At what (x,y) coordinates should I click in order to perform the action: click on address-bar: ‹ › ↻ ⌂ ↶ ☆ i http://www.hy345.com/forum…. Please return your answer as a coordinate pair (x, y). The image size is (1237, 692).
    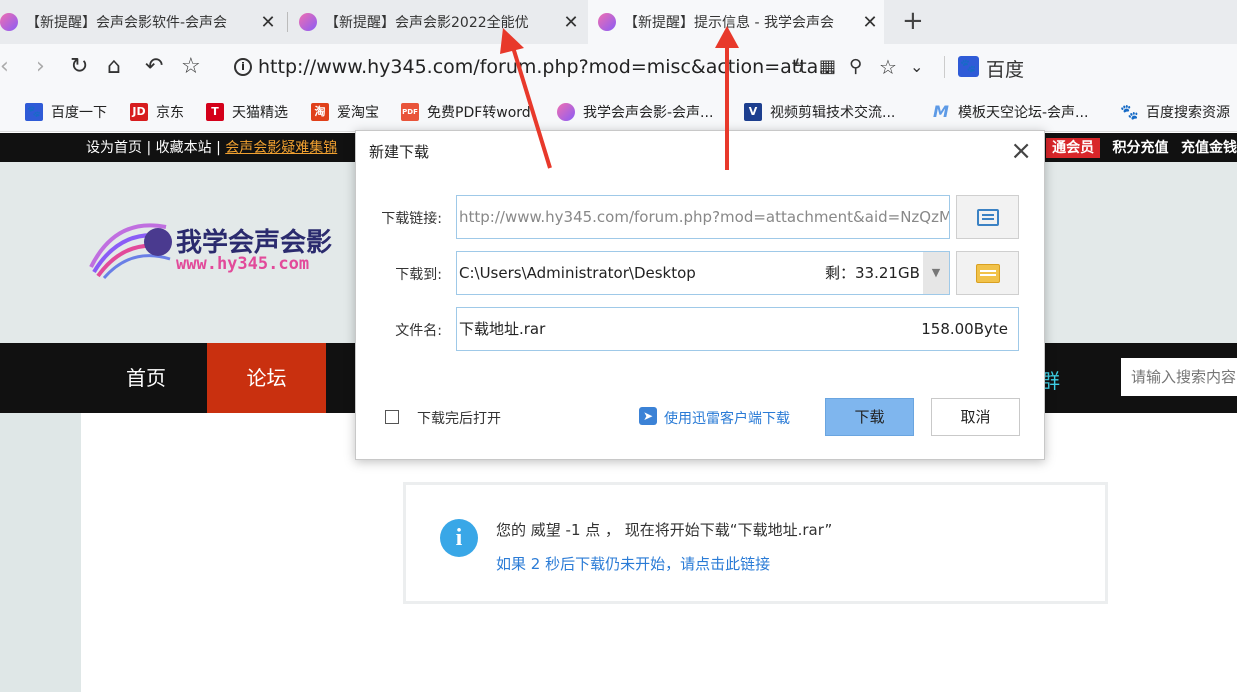
    Looking at the image, I should click on (618, 67).